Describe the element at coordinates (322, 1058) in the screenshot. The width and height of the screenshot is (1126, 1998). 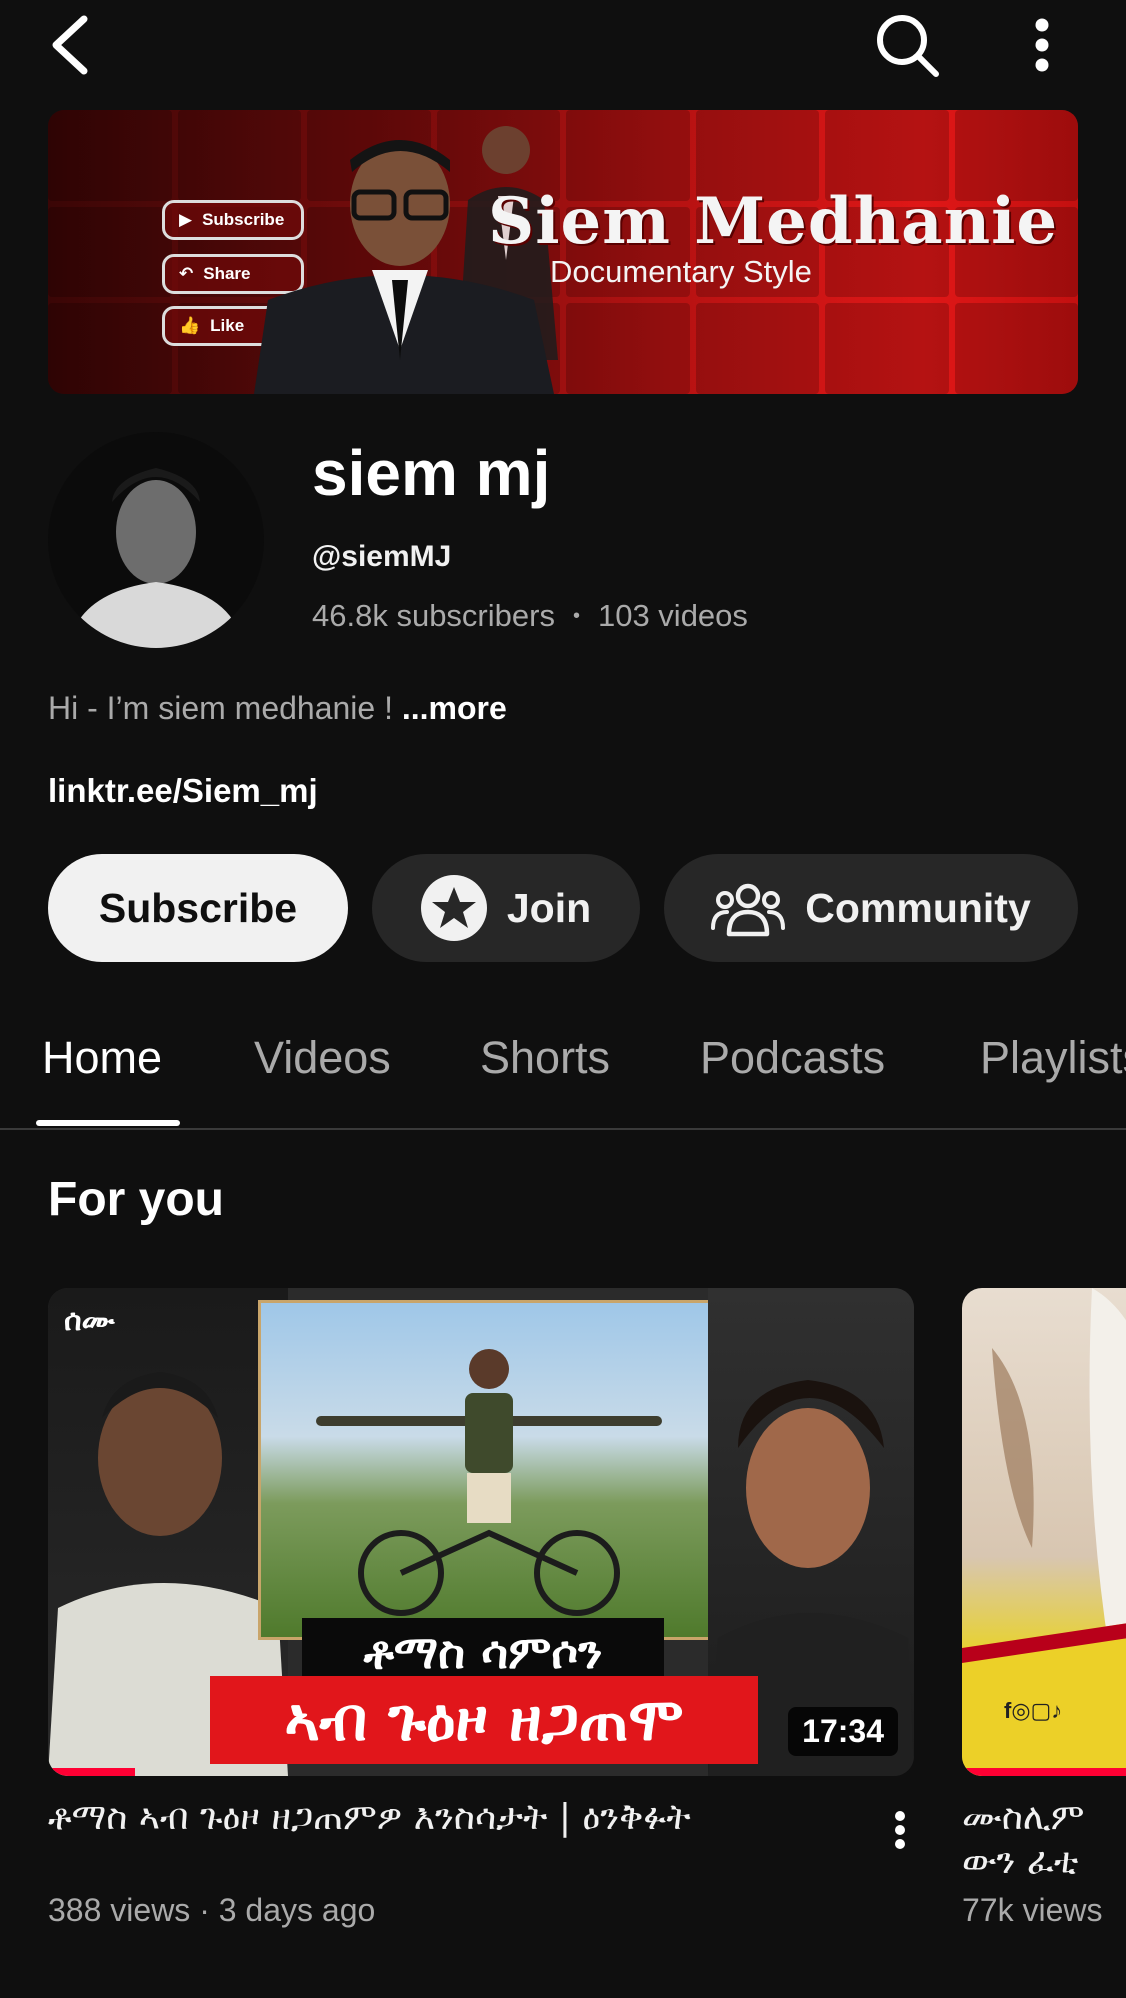
I see `tab-videos: Videos` at that location.